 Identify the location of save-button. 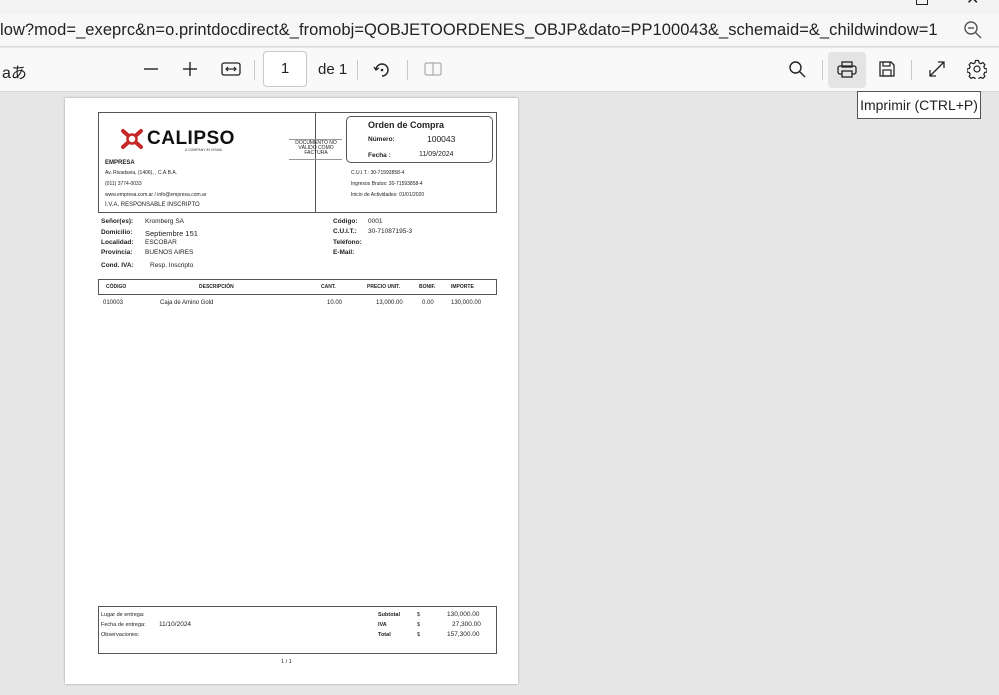
(887, 69).